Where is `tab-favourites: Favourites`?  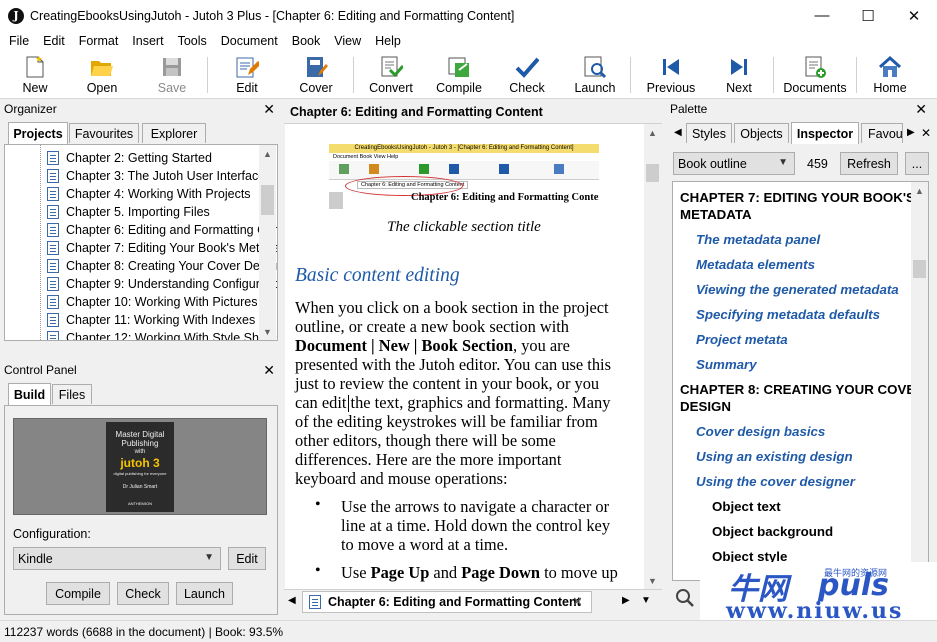
tab-favourites: Favourites is located at coordinates (104, 133).